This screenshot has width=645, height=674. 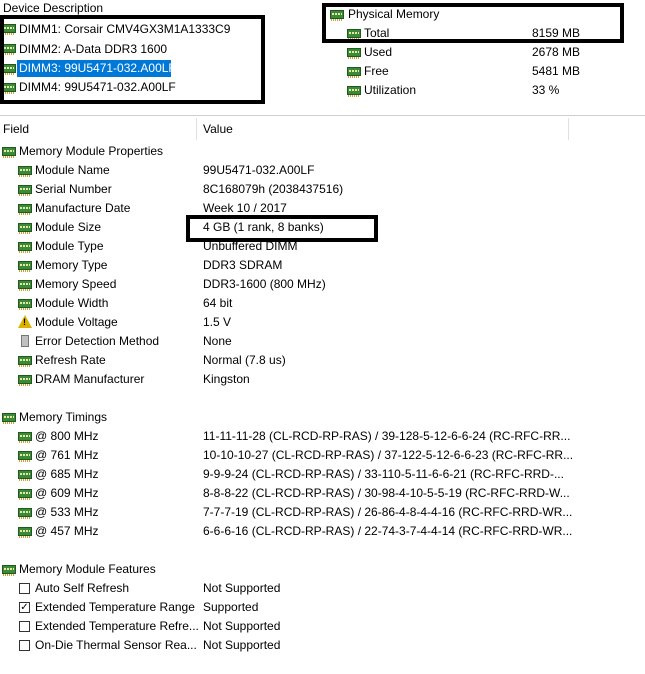 I want to click on field-value: DDR3 SDRAM, so click(x=243, y=265).